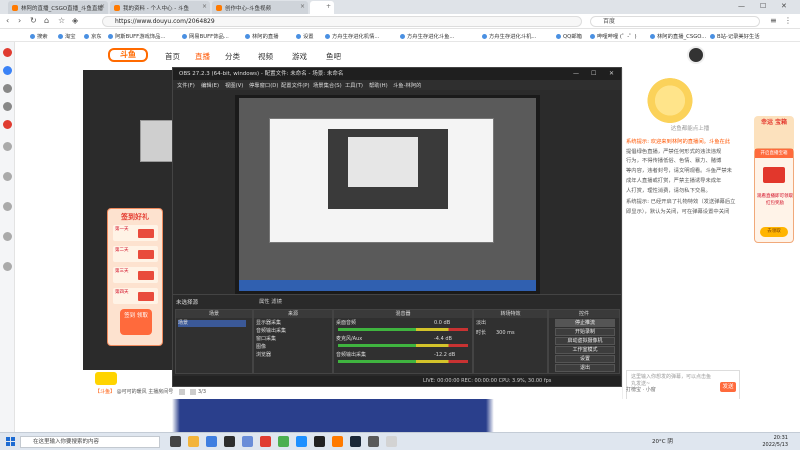 Image resolution: width=800 pixels, height=450 pixels. Describe the element at coordinates (7, 266) in the screenshot. I see `download-client-icon` at that location.